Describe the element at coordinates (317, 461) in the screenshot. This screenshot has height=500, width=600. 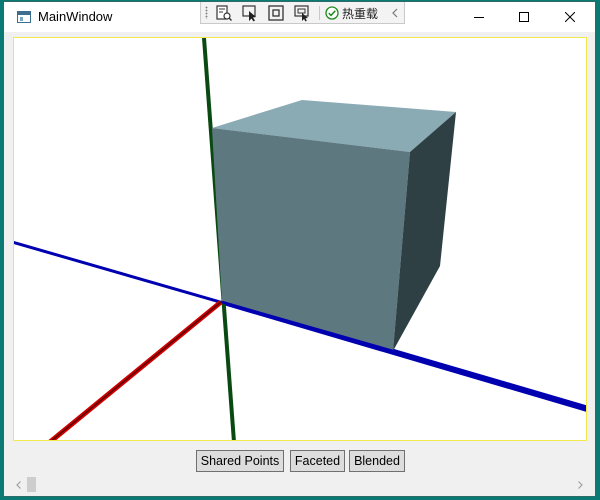
I see `faceted-button: Faceted` at that location.